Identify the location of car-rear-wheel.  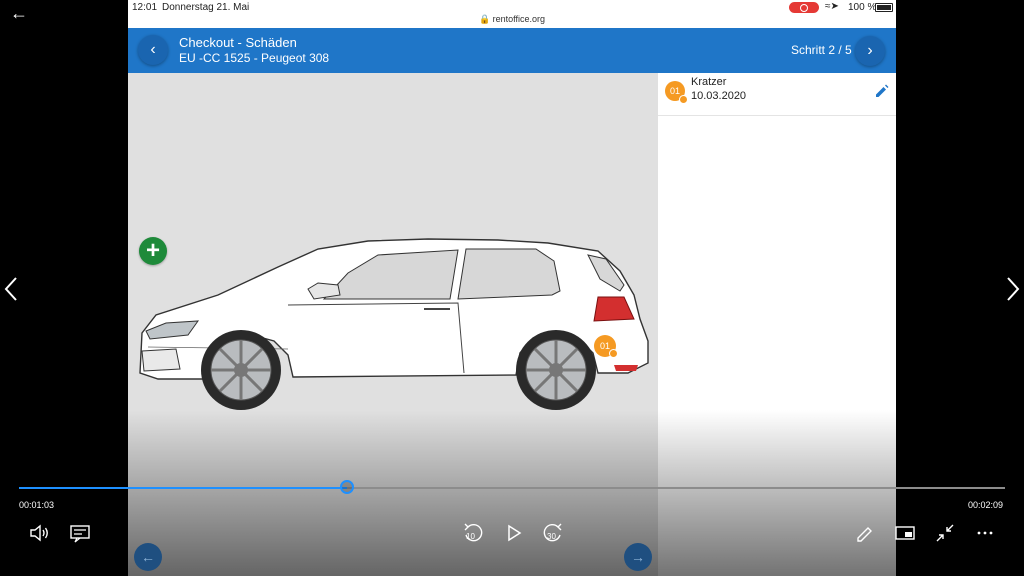
(556, 370).